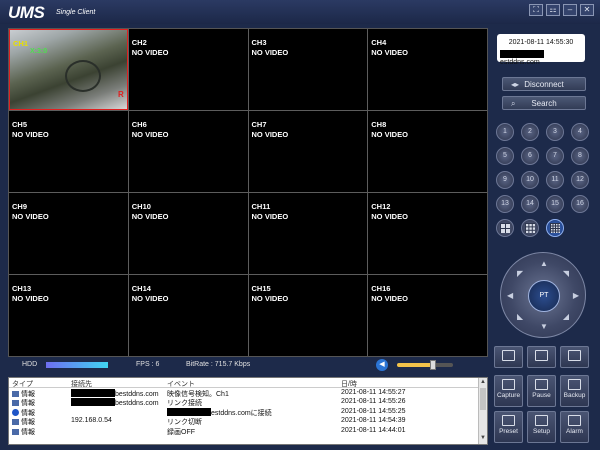 The image size is (600, 450). What do you see at coordinates (308, 315) in the screenshot?
I see `video-cell-ch15: CH15 NO VIDEO` at bounding box center [308, 315].